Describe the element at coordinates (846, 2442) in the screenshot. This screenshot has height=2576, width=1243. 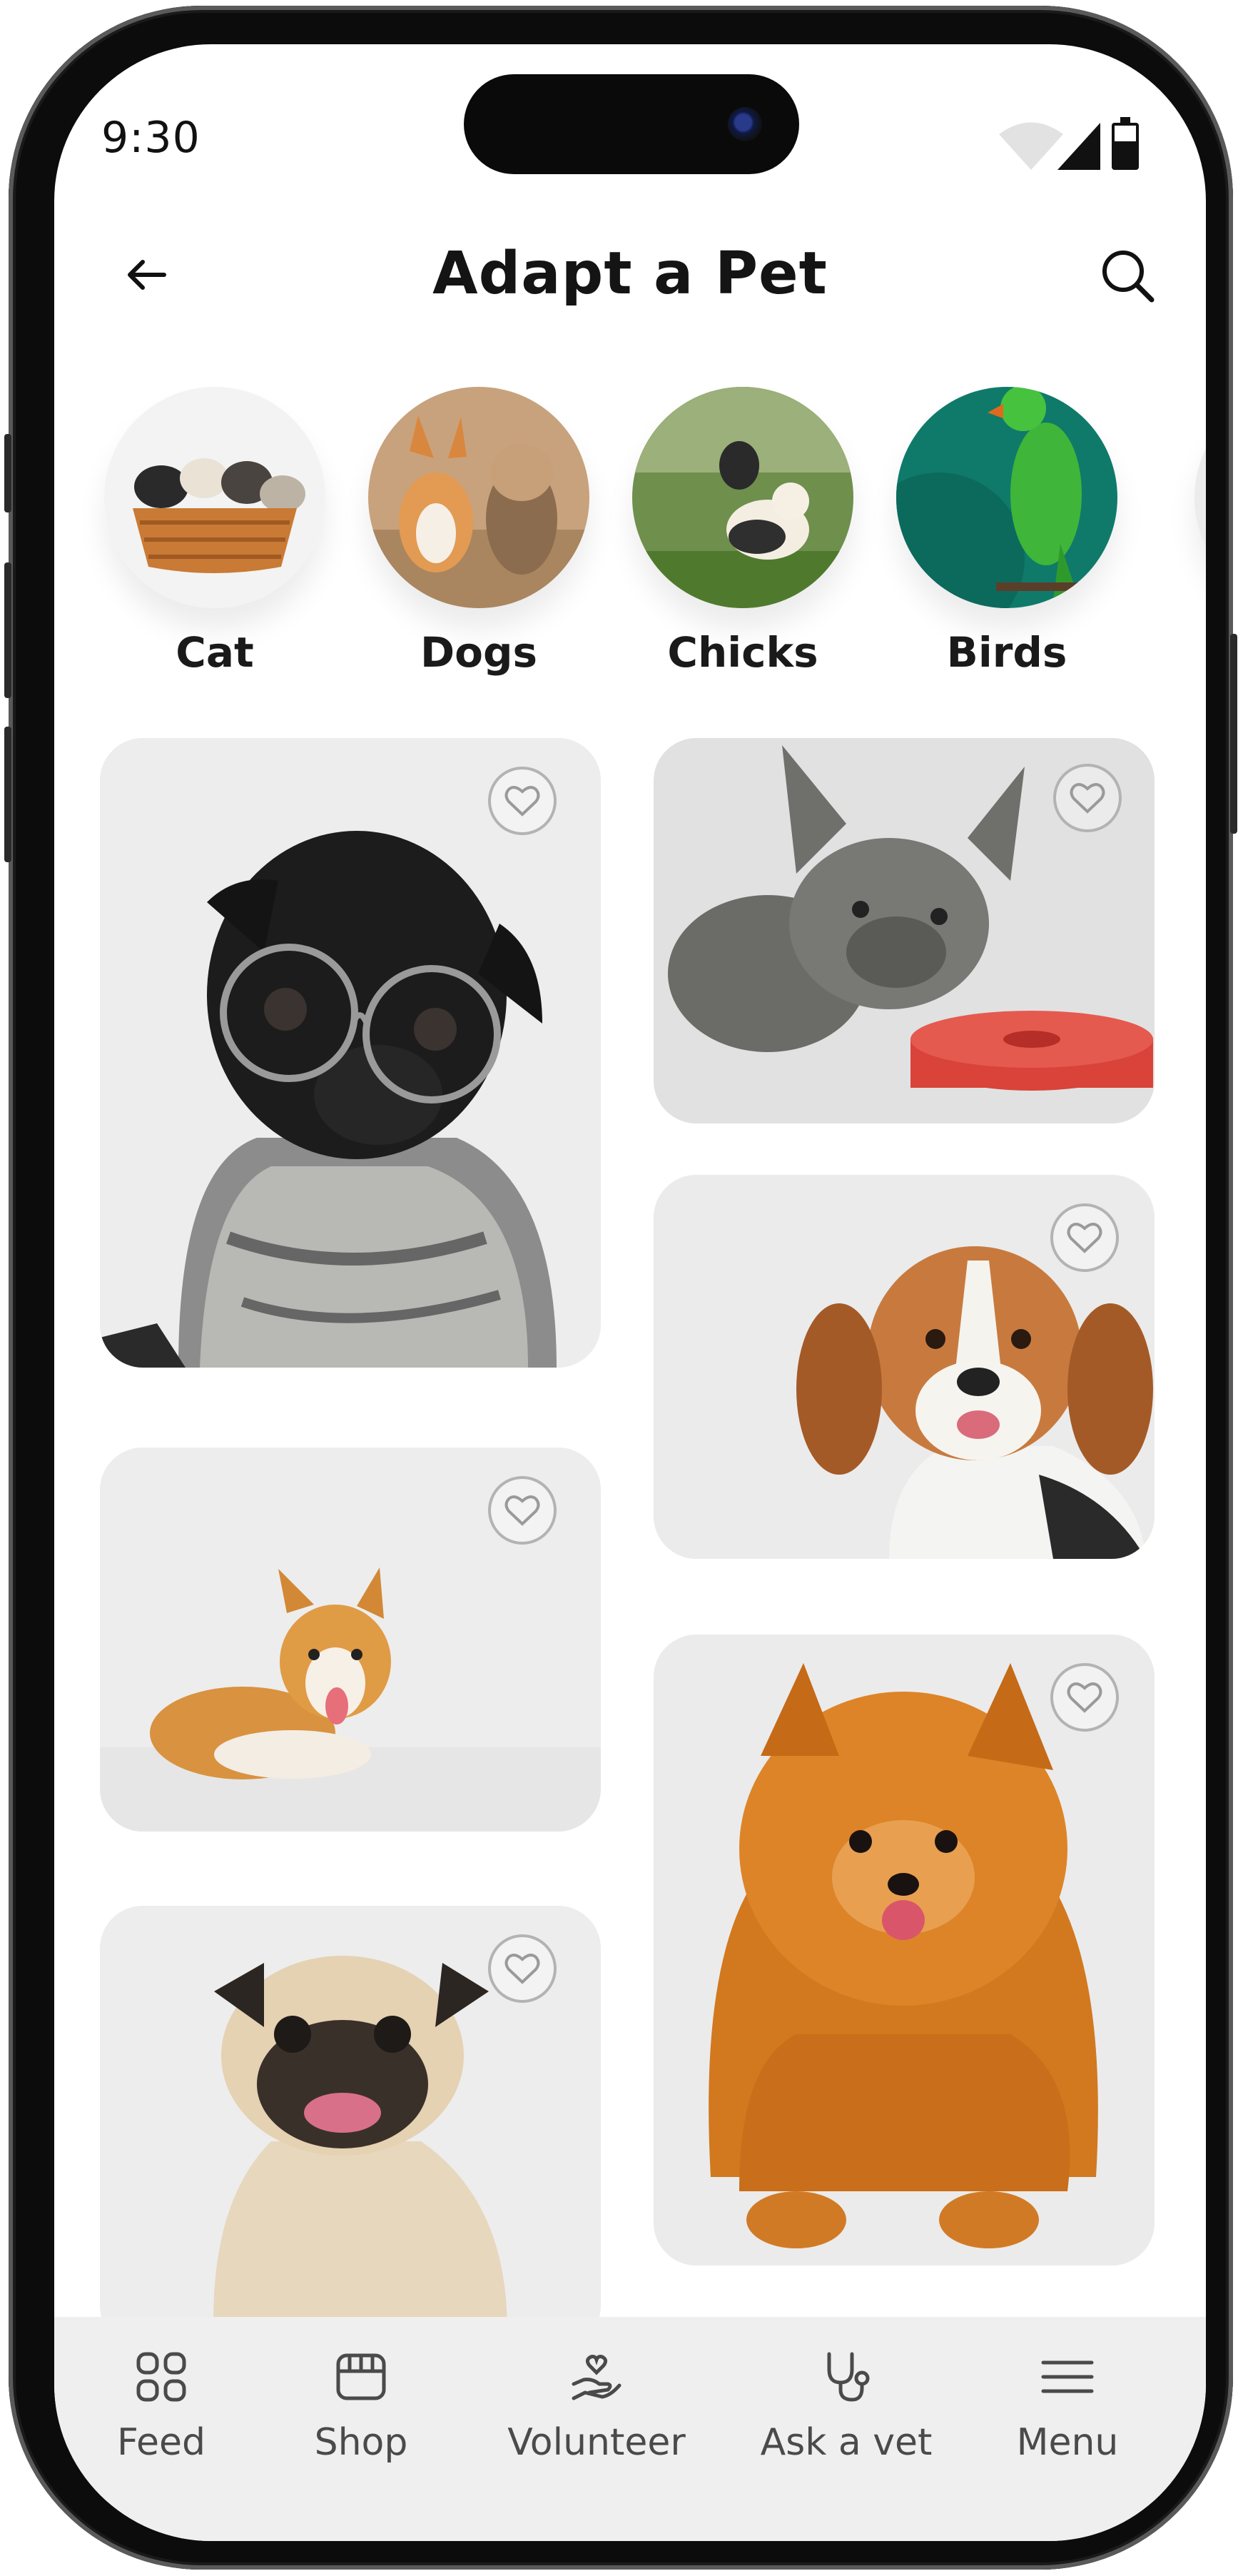
I see `nav-ask-a-vet-label: Ask a vet` at that location.